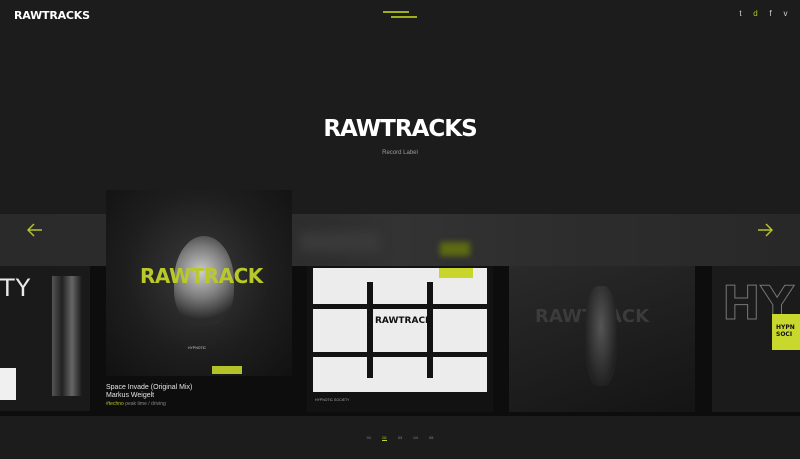 The image size is (800, 459). I want to click on track-tags: #techno peak time / driving, so click(206, 404).